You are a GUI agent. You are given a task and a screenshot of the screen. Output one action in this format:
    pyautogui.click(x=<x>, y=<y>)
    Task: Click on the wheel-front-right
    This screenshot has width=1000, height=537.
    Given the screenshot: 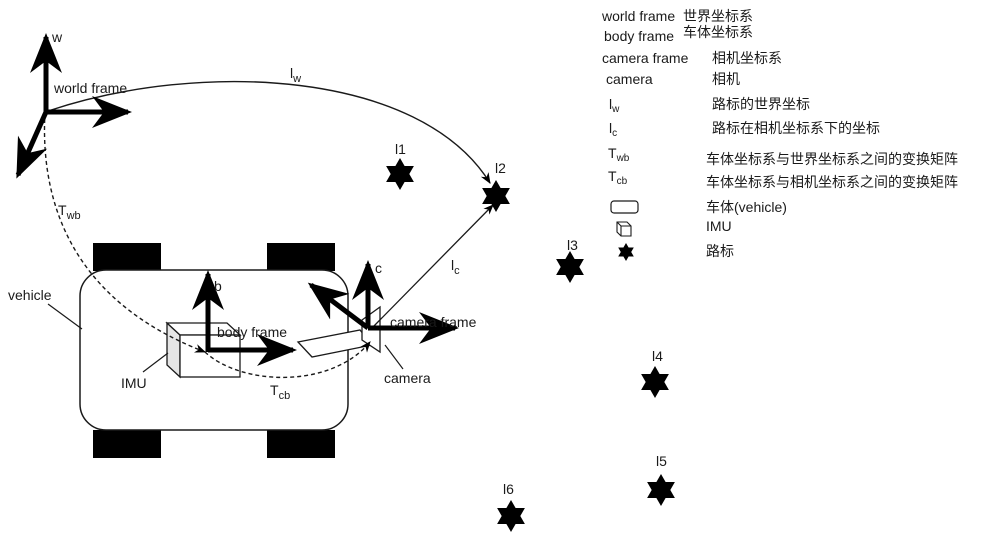 What is the action you would take?
    pyautogui.click(x=301, y=257)
    